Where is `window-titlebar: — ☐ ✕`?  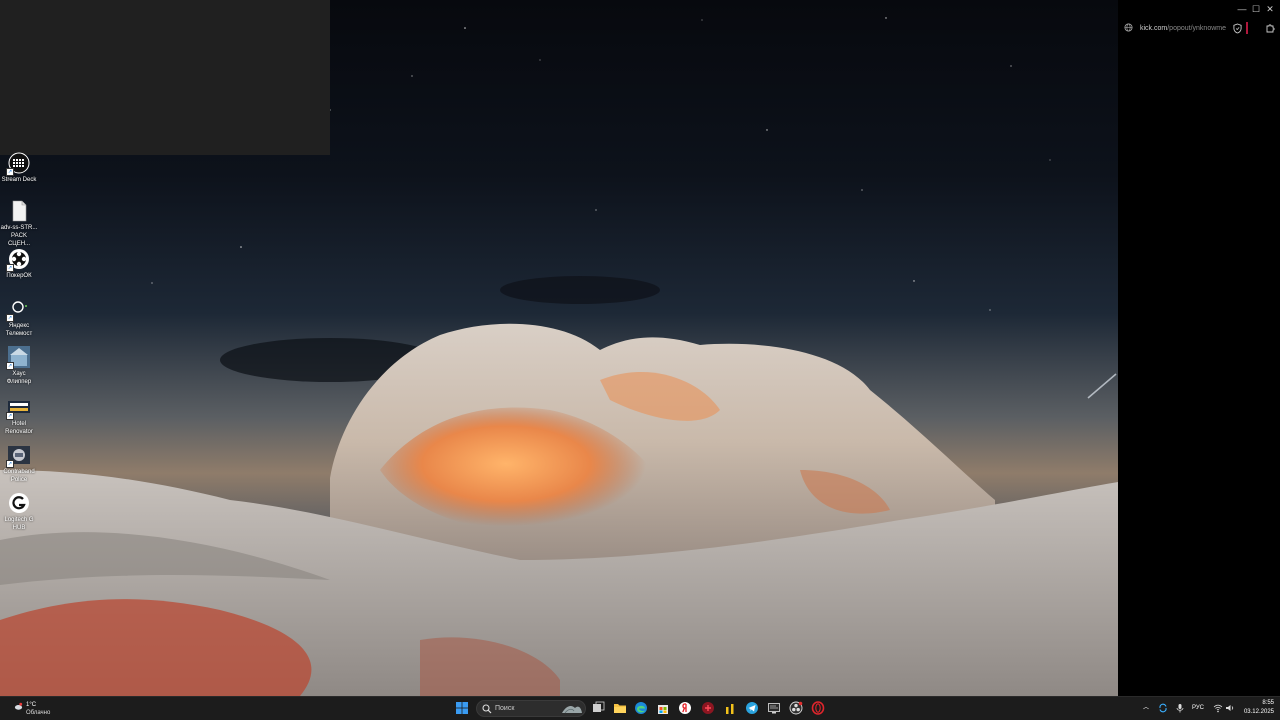 window-titlebar: — ☐ ✕ is located at coordinates (1199, 9).